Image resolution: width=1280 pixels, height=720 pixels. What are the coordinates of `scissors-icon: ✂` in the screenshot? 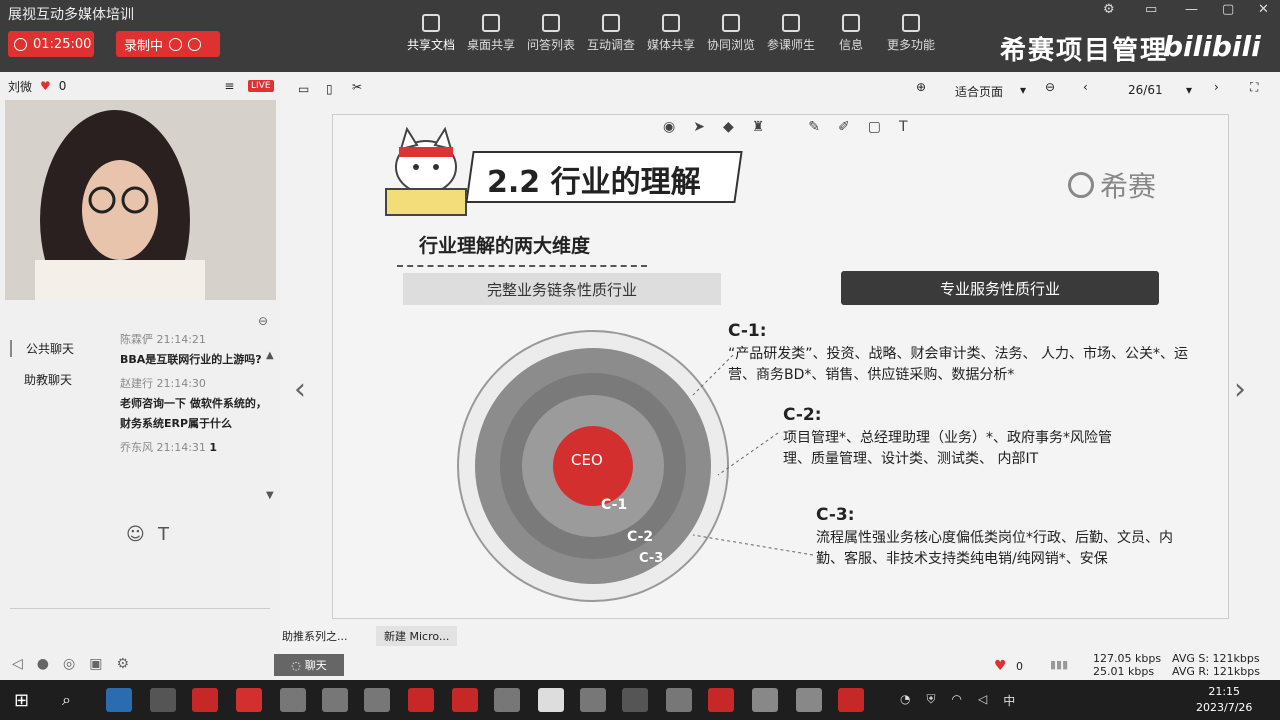 It's located at (357, 87).